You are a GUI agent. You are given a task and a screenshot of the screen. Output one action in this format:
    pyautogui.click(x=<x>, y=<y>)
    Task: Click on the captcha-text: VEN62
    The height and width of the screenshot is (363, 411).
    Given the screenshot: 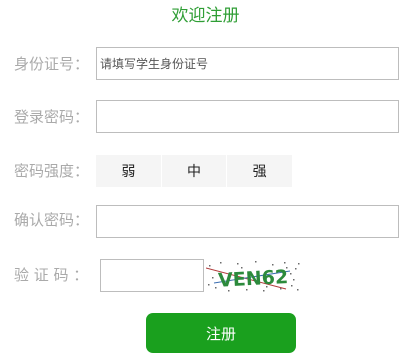 What is the action you would take?
    pyautogui.click(x=253, y=279)
    